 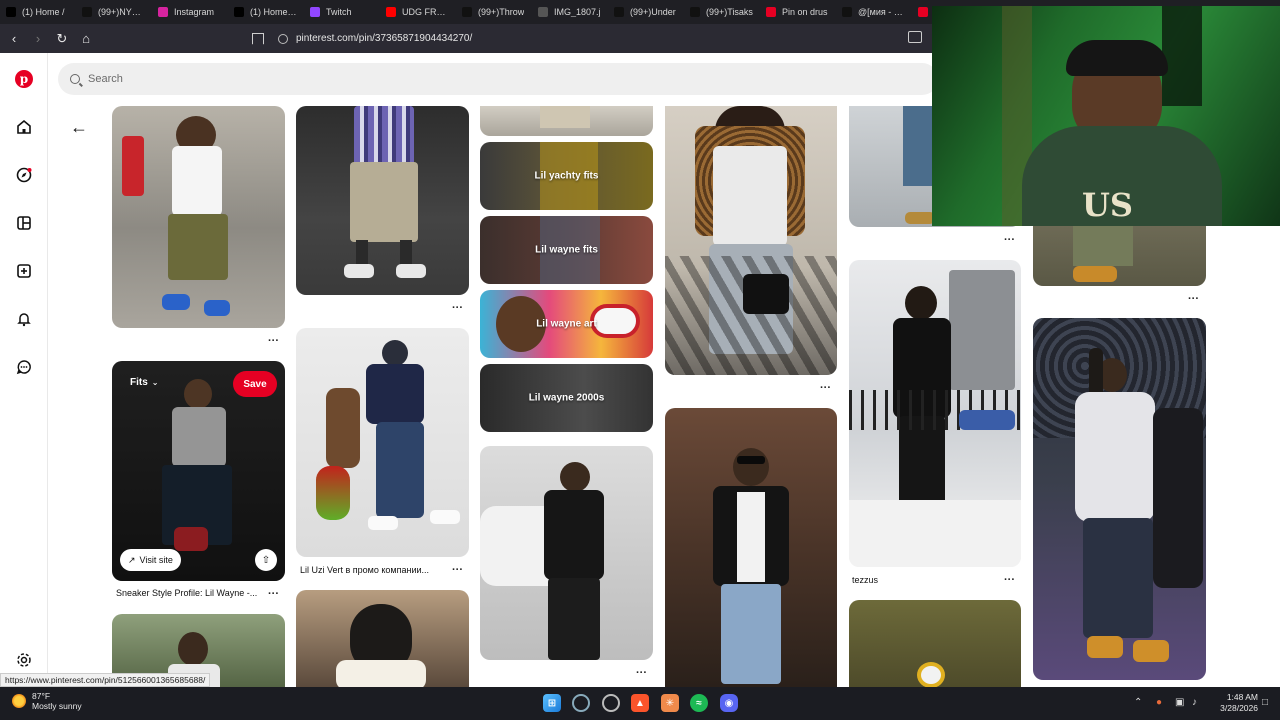 I want to click on home-nav-icon, so click(x=24, y=127).